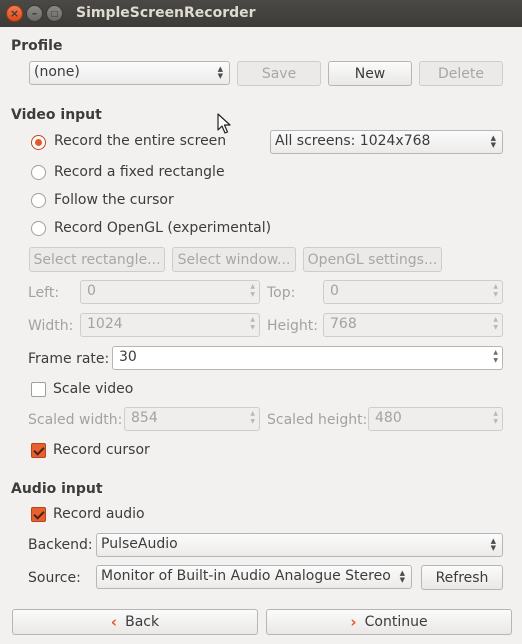 The height and width of the screenshot is (644, 522). What do you see at coordinates (37, 46) in the screenshot?
I see `profile-section-title: Profile` at bounding box center [37, 46].